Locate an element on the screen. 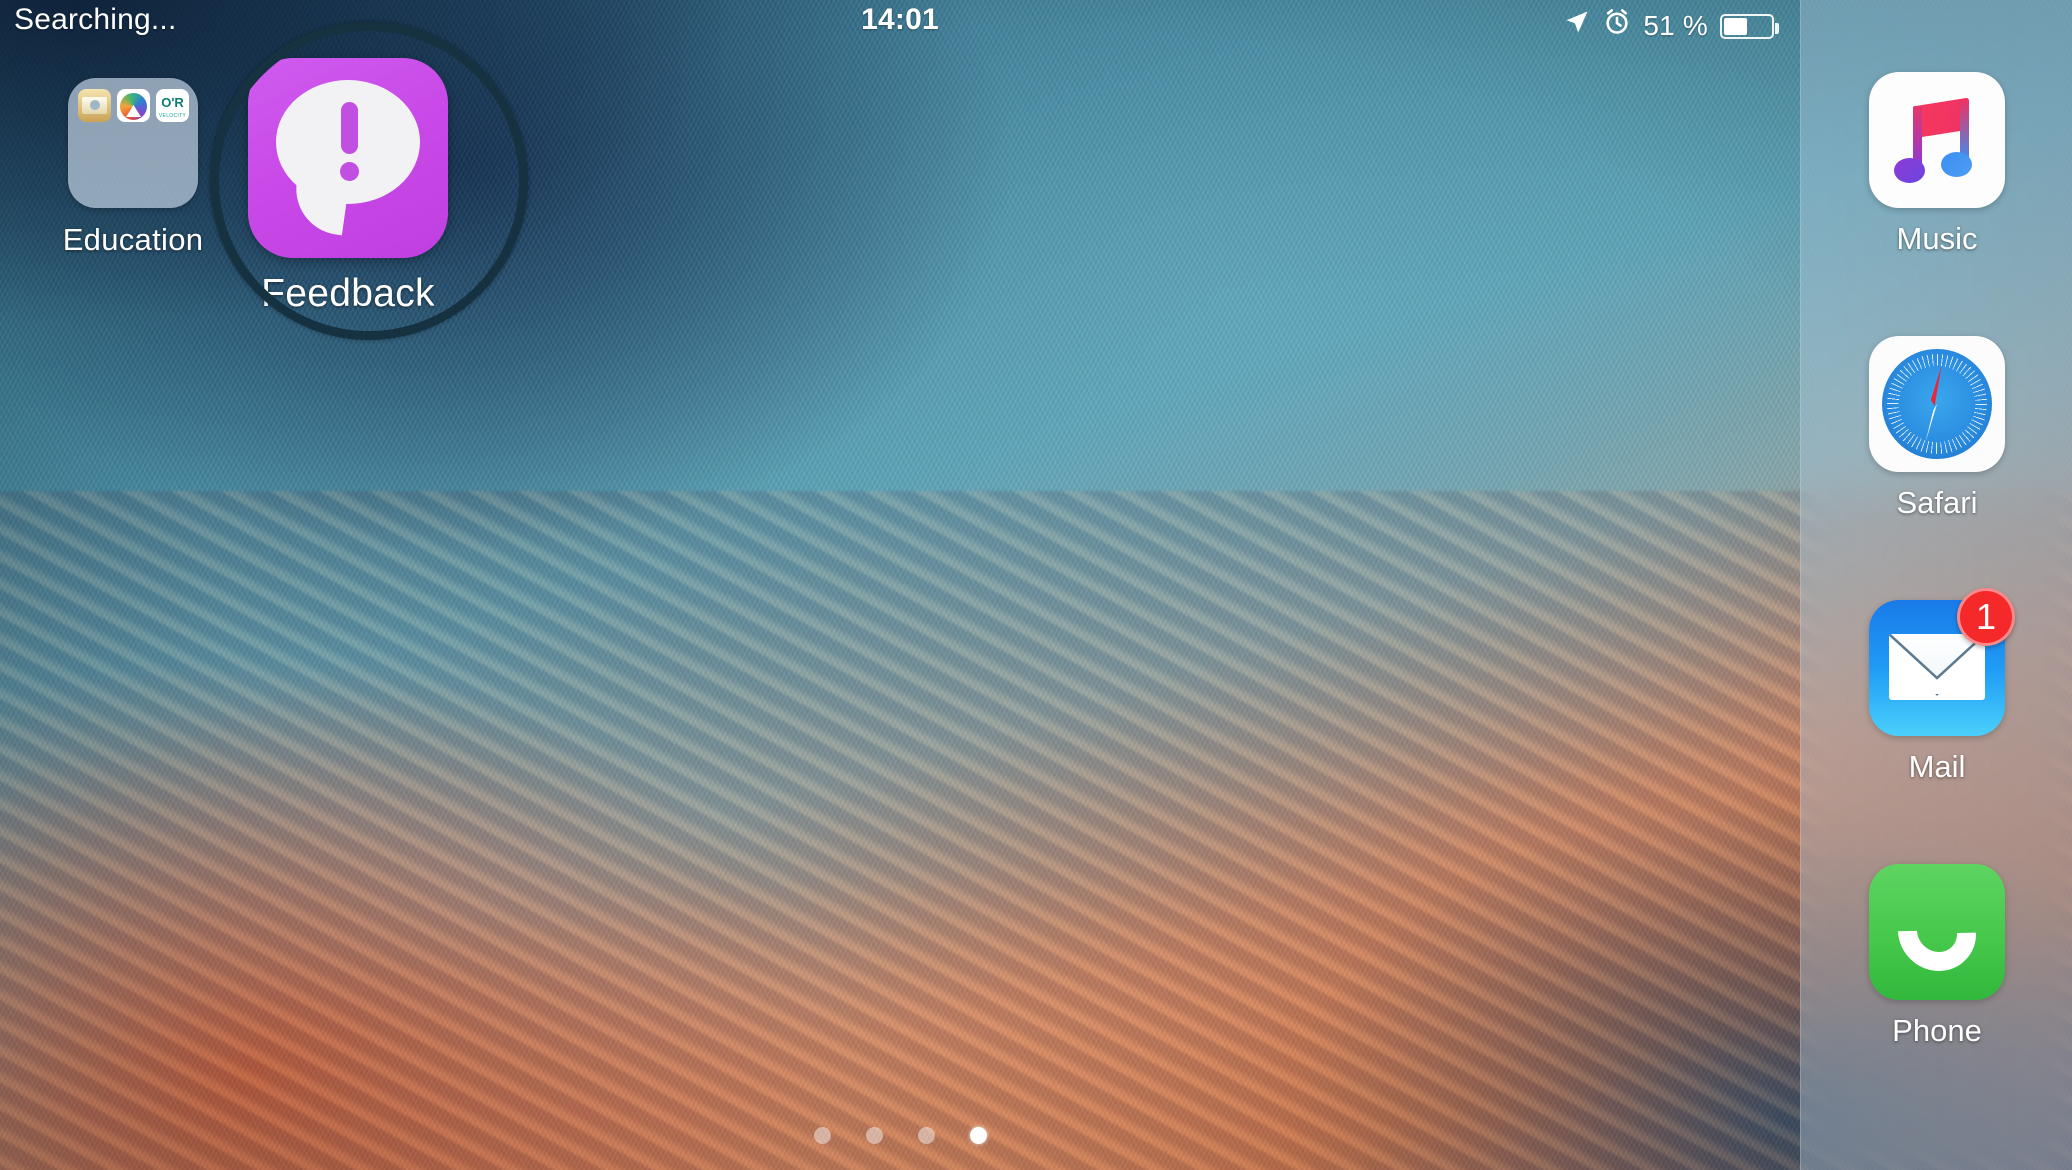 The height and width of the screenshot is (1170, 2072). dock-item-phone-tile is located at coordinates (1937, 932).